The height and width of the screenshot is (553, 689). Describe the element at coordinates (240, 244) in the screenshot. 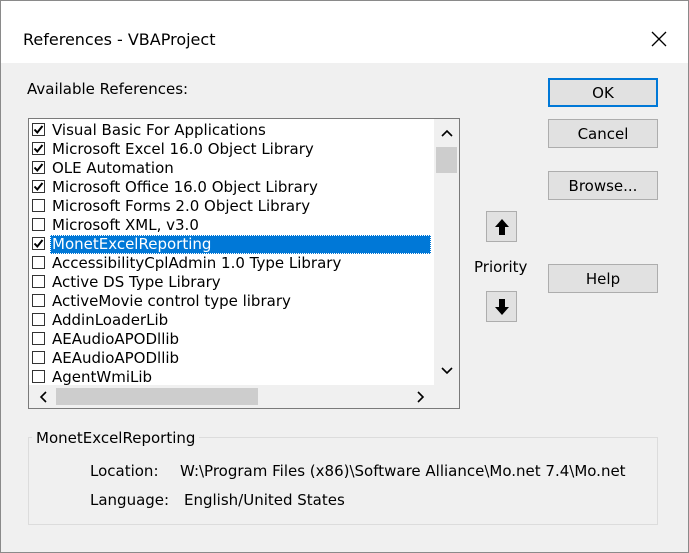

I see `reference-label: MonetExcelReporting` at that location.